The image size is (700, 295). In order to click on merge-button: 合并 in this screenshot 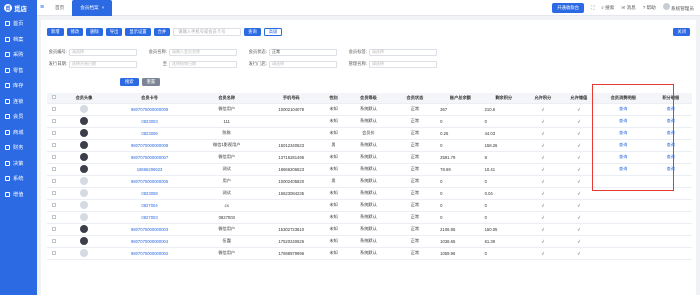, I will do `click(162, 32)`.